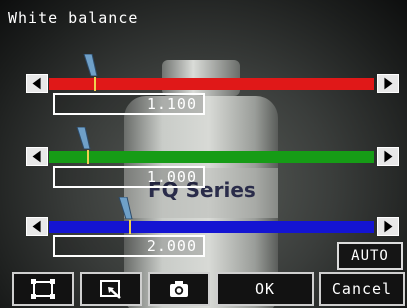 This screenshot has width=407, height=308. I want to click on auto-button: AUTO, so click(370, 256).